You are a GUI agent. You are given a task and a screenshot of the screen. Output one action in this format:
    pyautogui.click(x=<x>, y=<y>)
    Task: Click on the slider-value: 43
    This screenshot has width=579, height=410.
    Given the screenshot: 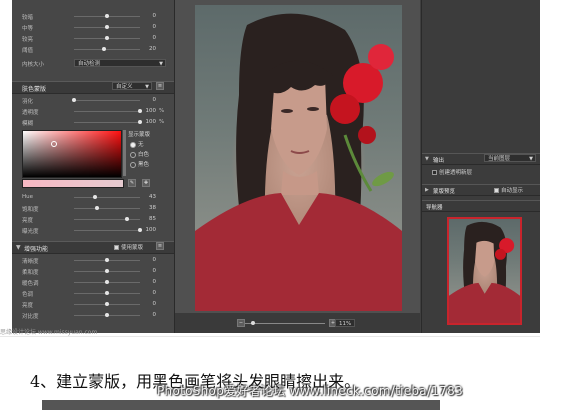 What is the action you would take?
    pyautogui.click(x=152, y=197)
    